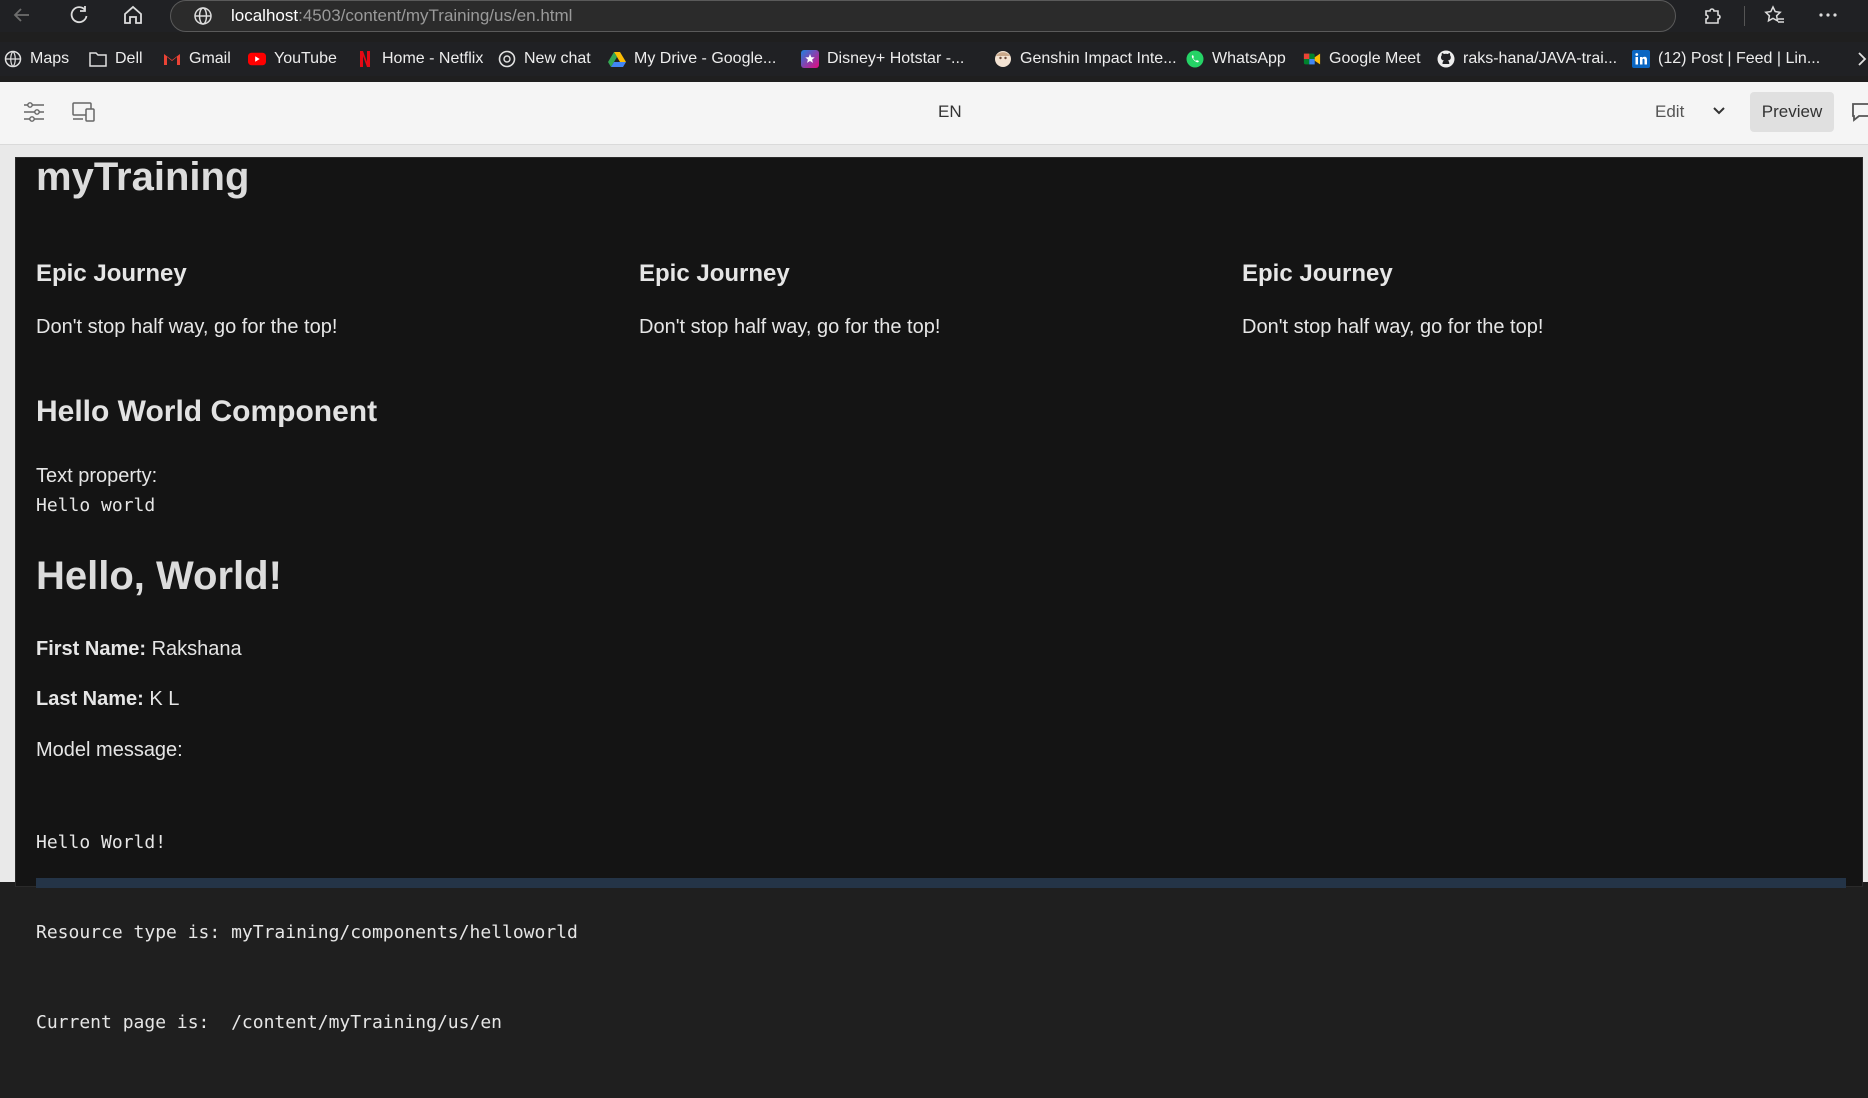 The height and width of the screenshot is (1098, 1868). I want to click on bookmark-label: YouTube, so click(305, 58).